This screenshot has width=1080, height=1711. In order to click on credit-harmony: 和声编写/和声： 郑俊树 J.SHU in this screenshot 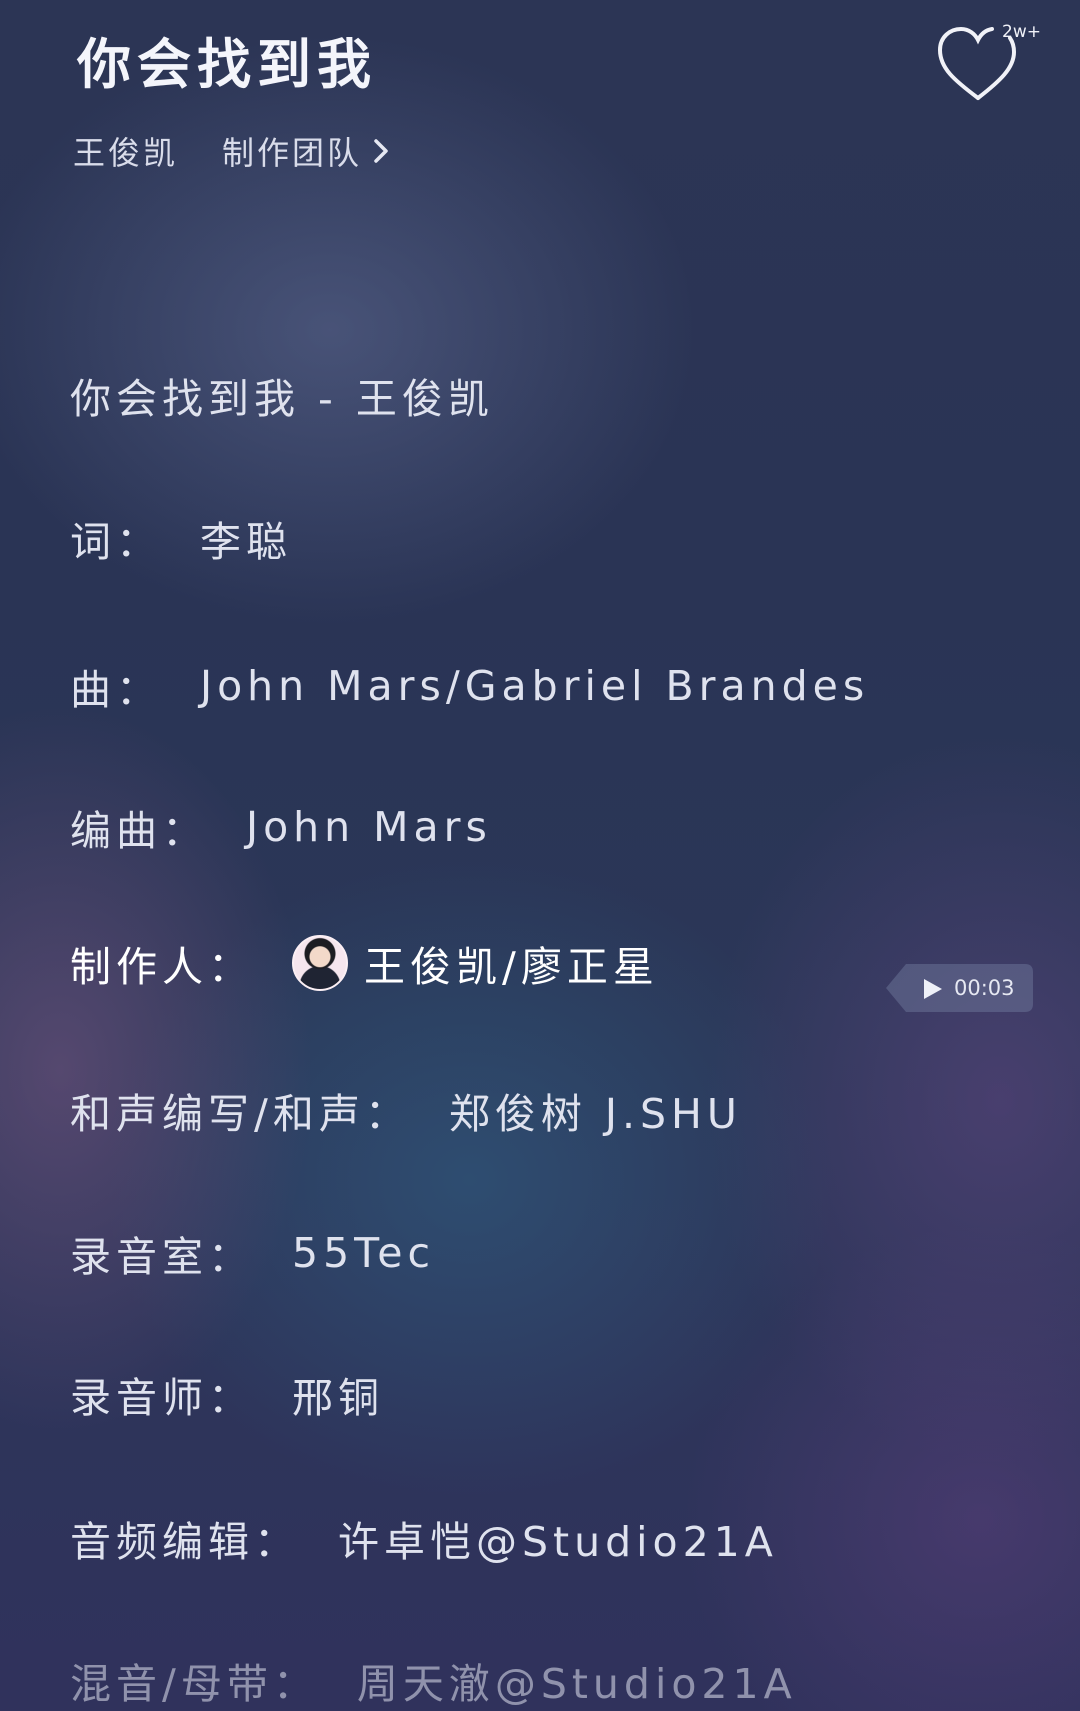, I will do `click(406, 1110)`.